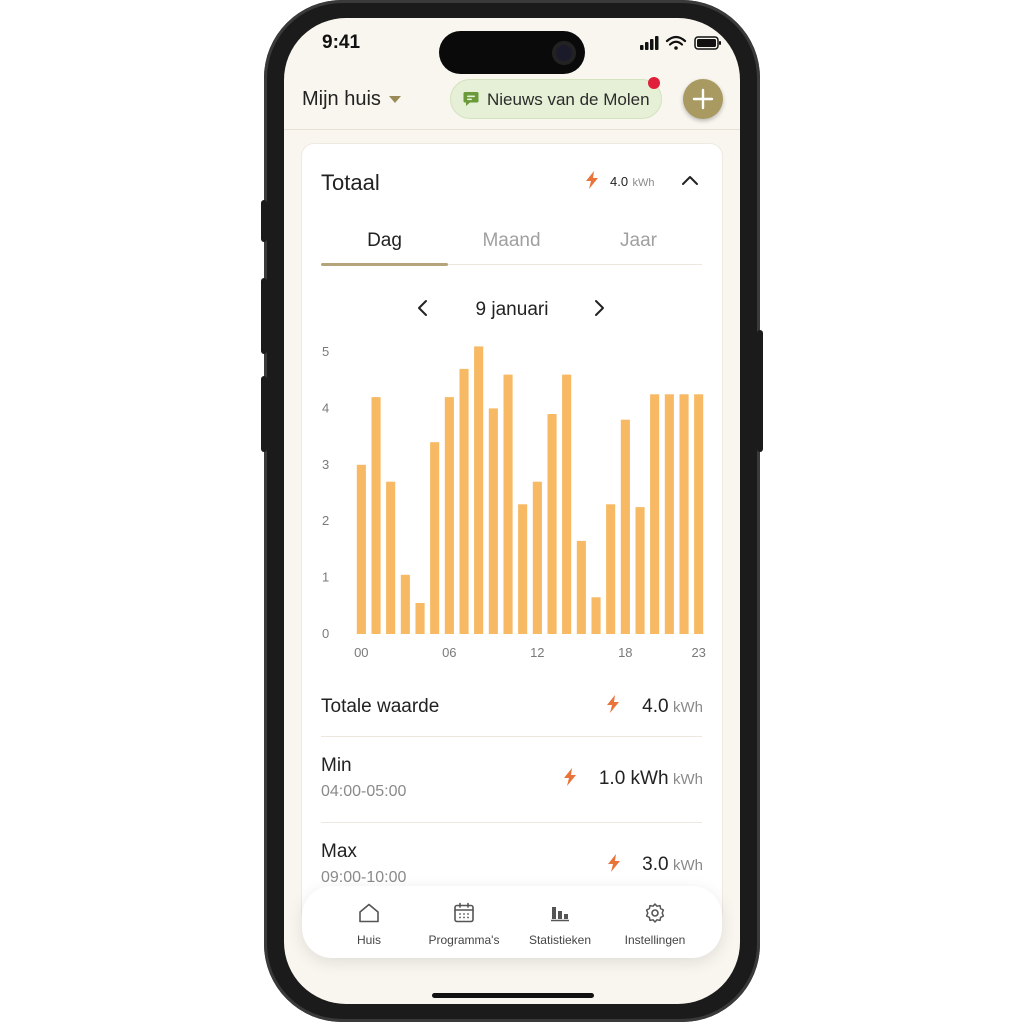 The image size is (1024, 1024). Describe the element at coordinates (325, 407) in the screenshot. I see `y-tick-label: 4` at that location.